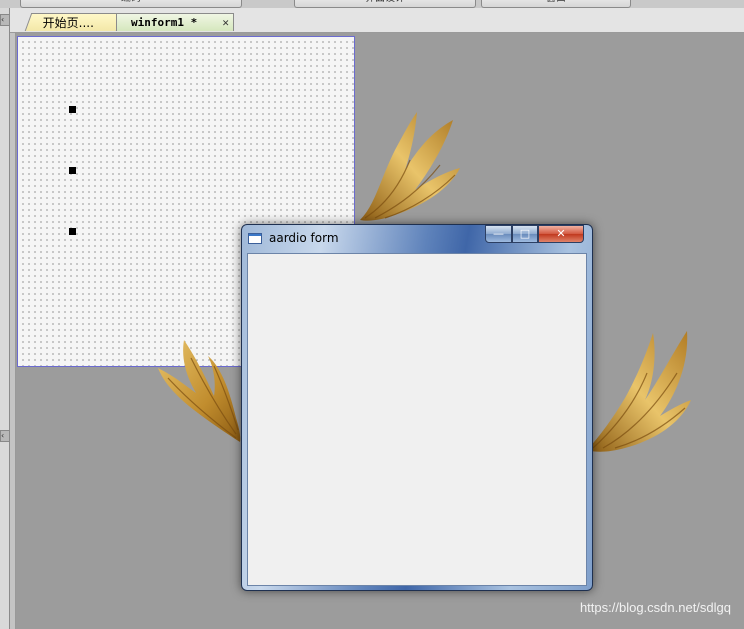 This screenshot has width=744, height=629. I want to click on form-window-icon, so click(255, 238).